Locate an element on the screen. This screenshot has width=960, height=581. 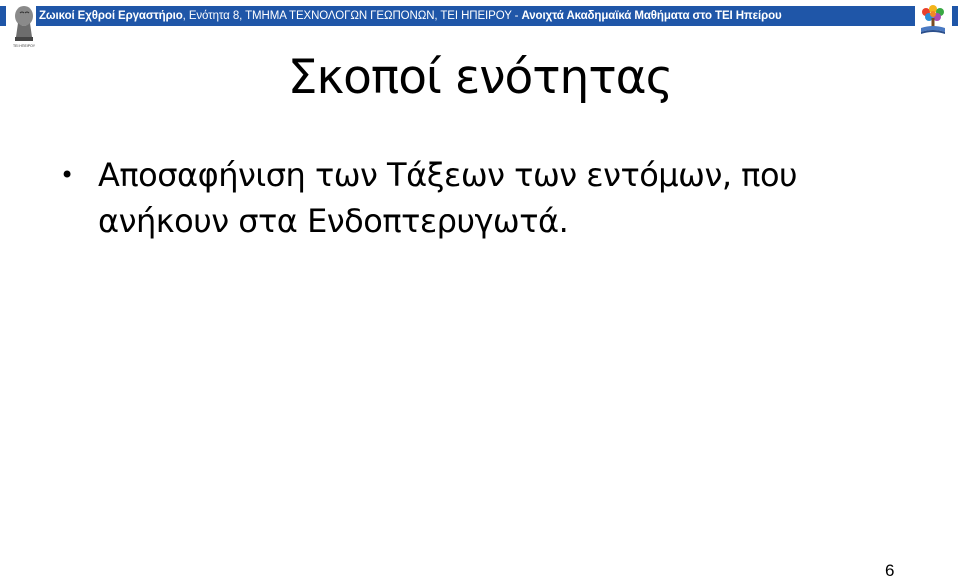
slide-title: Σκοποί ενότητας is located at coordinates (480, 77).